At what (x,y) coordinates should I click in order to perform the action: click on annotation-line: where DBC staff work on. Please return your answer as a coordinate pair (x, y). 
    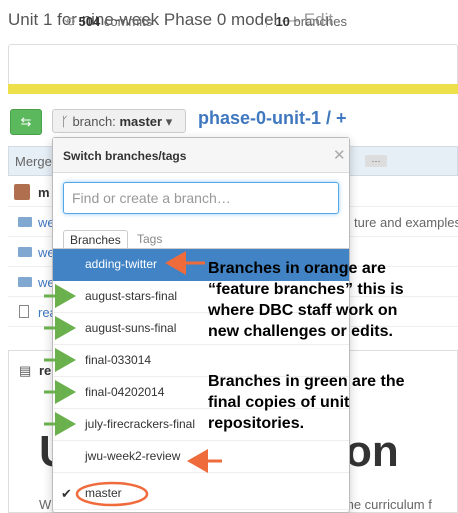
    Looking at the image, I should click on (303, 310).